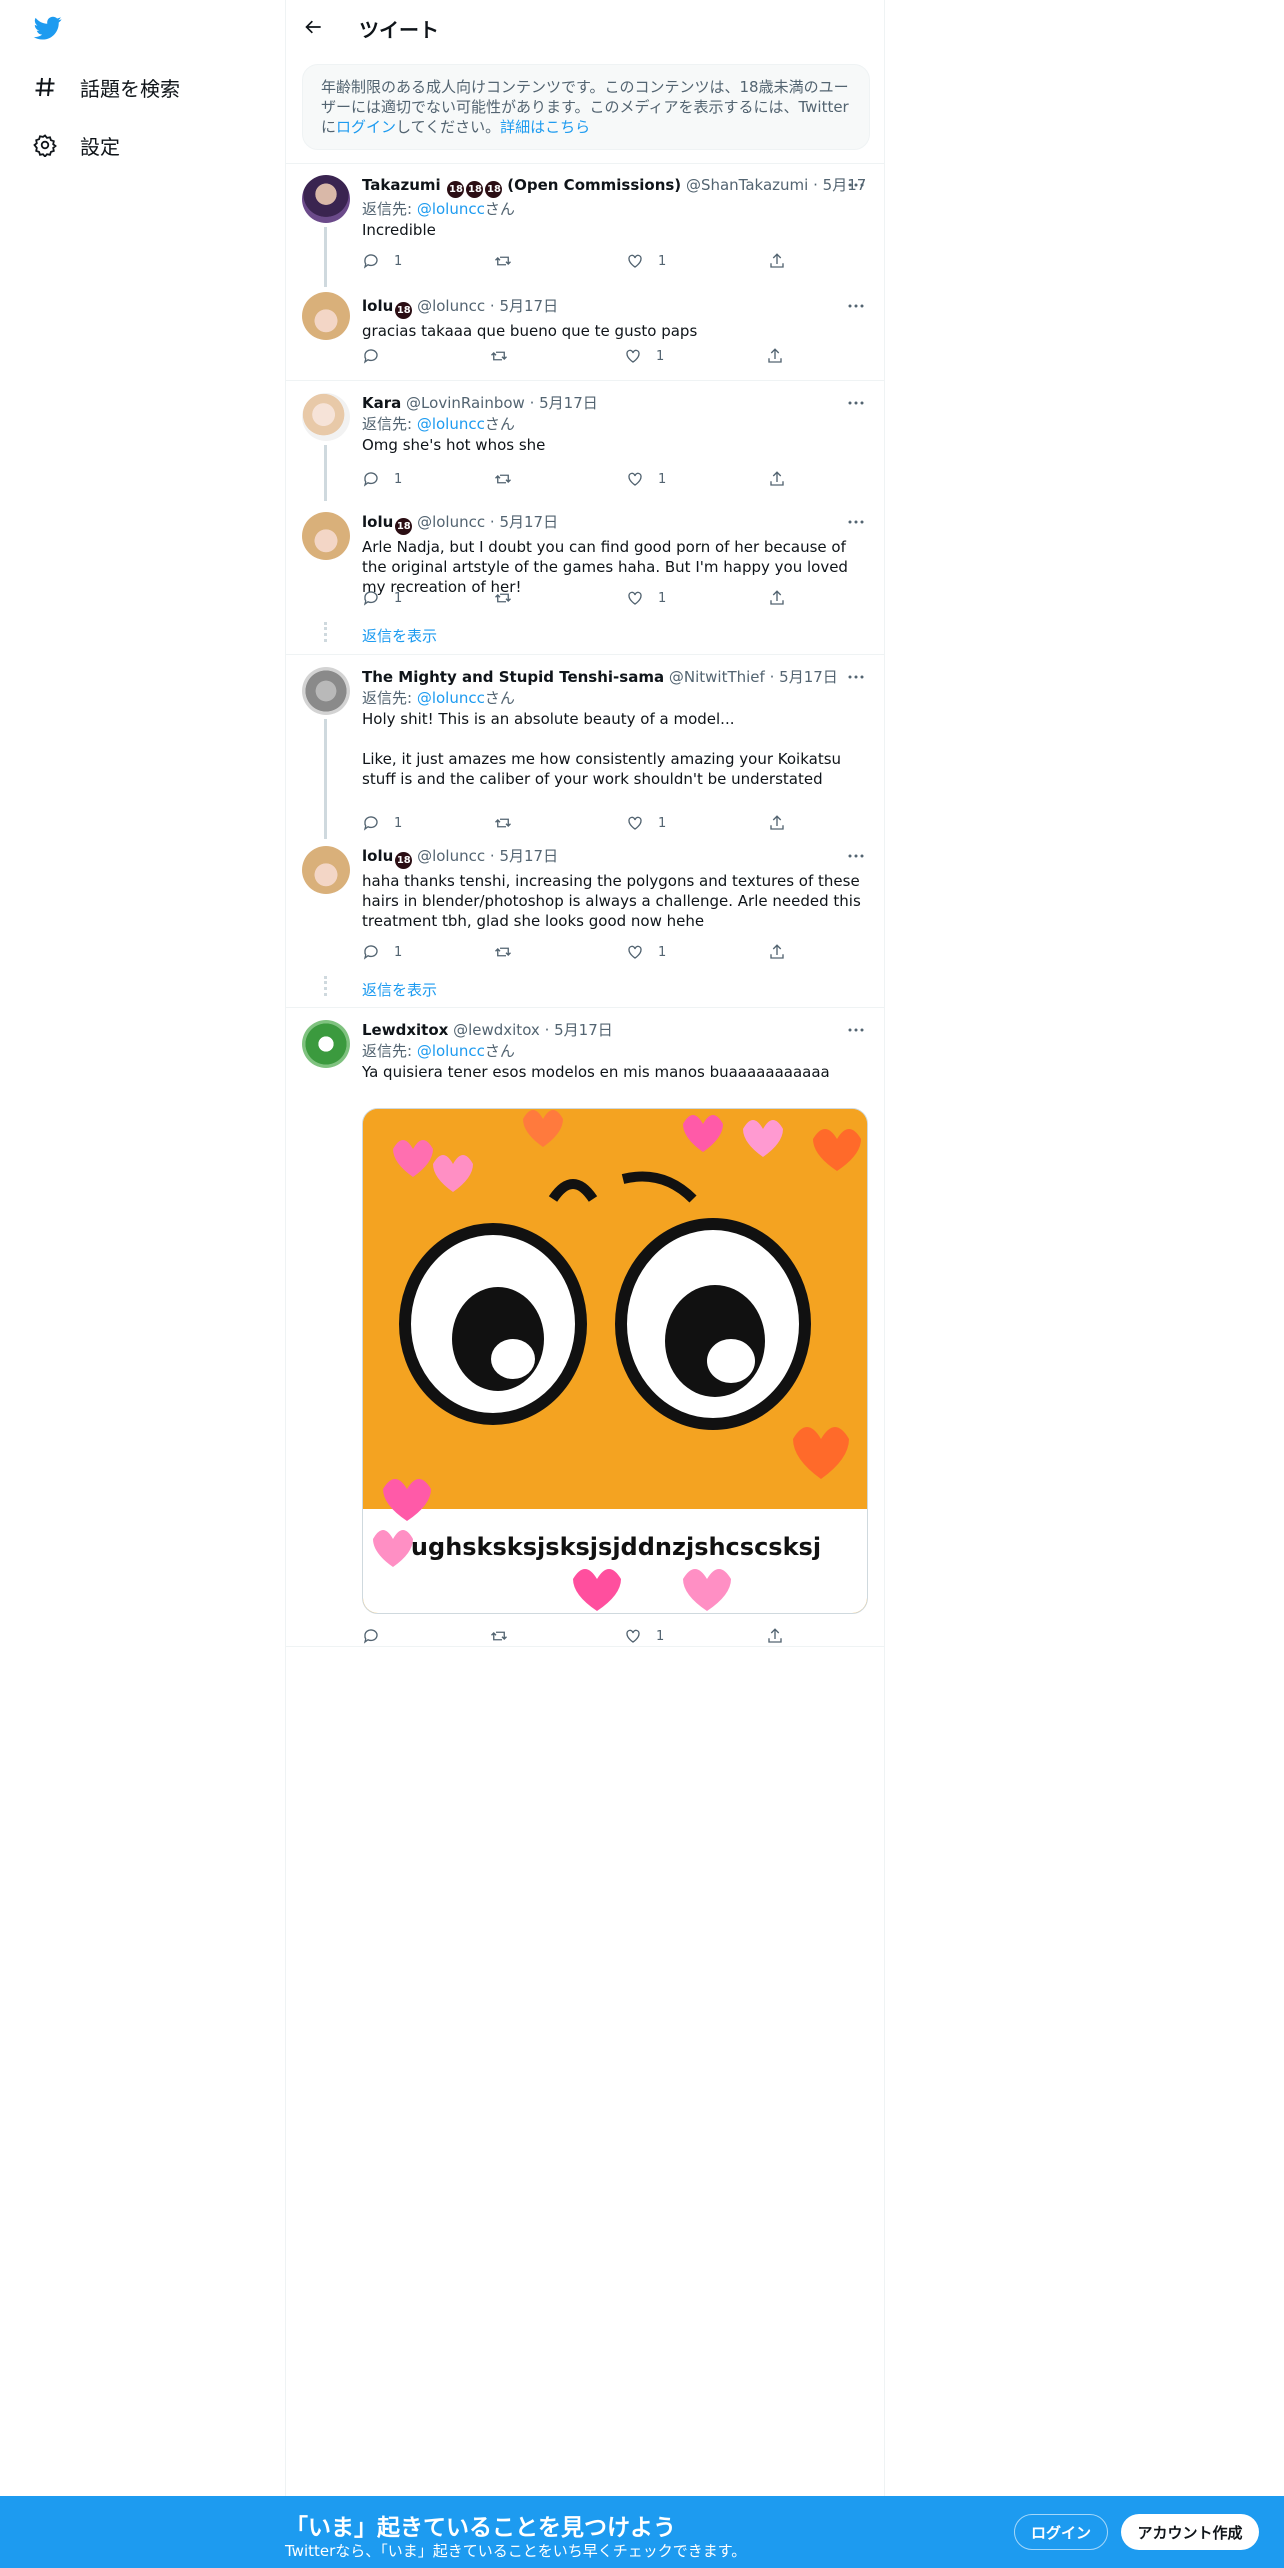  I want to click on share-icon, so click(777, 260).